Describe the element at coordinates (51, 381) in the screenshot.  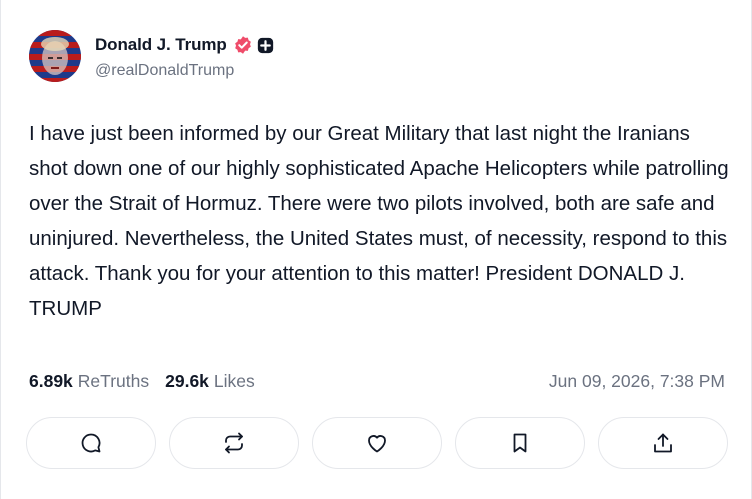
I see `retruths-count: 6.89k` at that location.